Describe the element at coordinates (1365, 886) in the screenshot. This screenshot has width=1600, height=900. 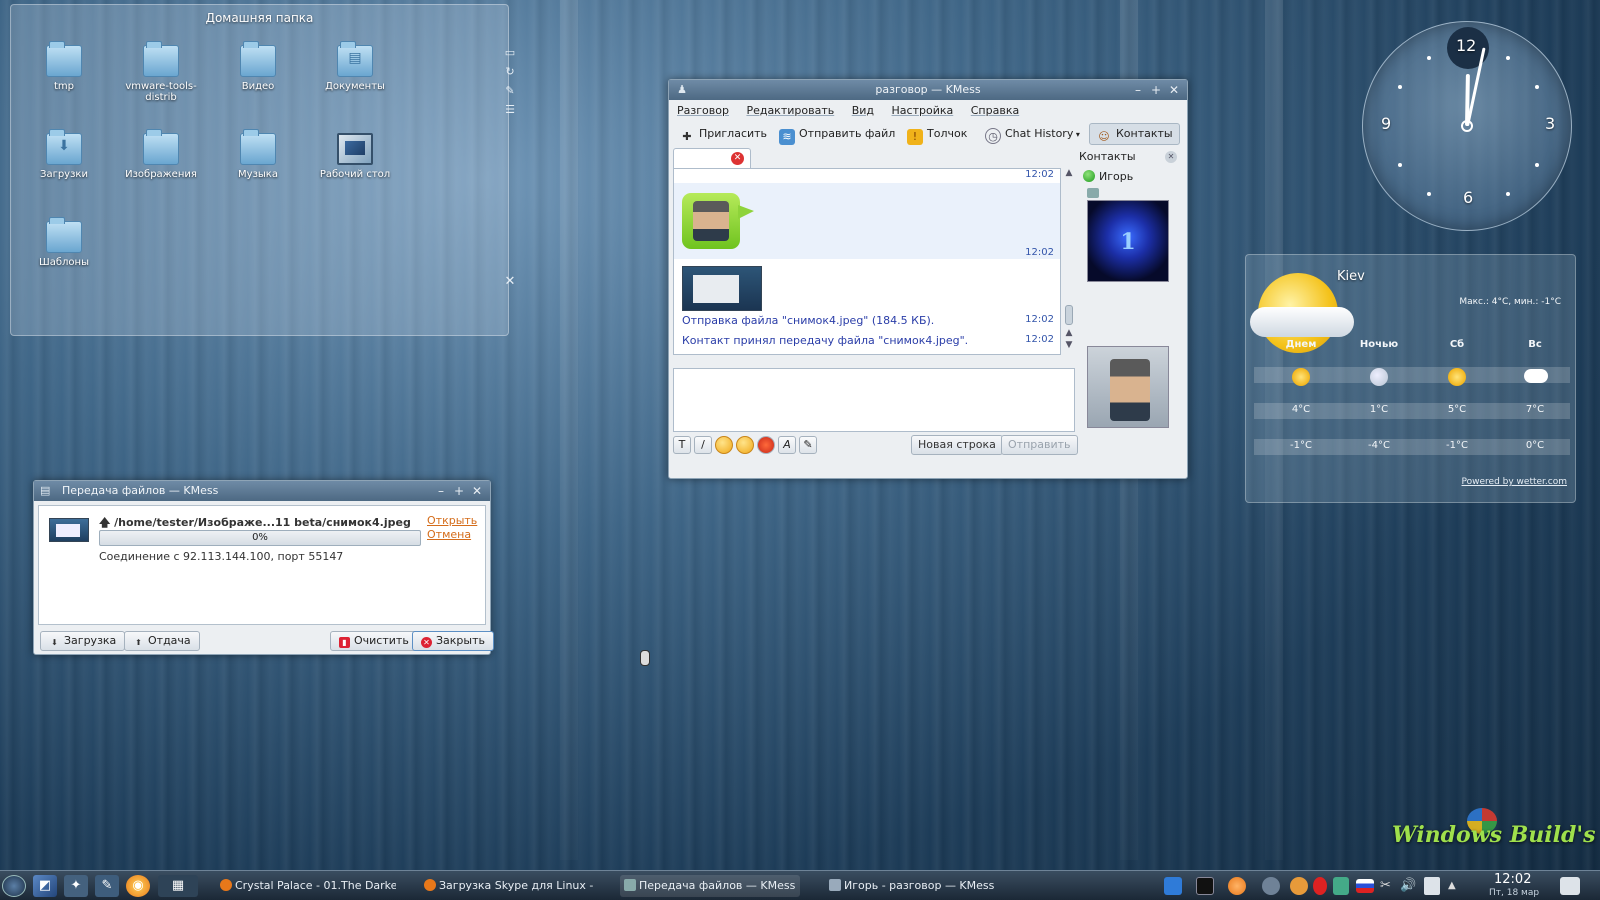
I see `keyboard-layout-flag-icon` at that location.